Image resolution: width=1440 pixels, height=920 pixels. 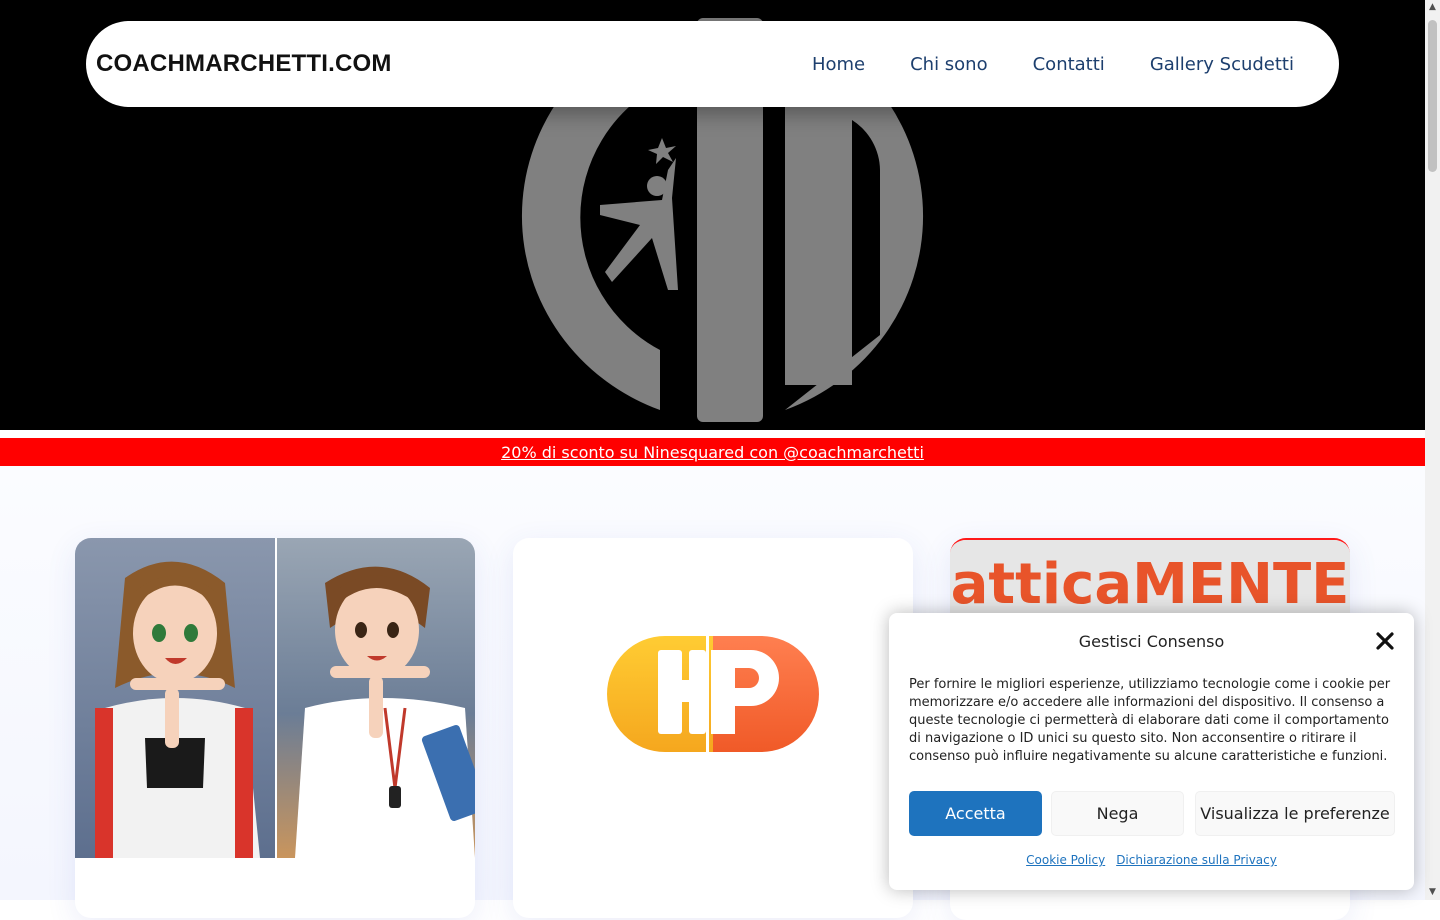 What do you see at coordinates (1065, 860) in the screenshot?
I see `cookie-policy-link: Cookie Policy` at bounding box center [1065, 860].